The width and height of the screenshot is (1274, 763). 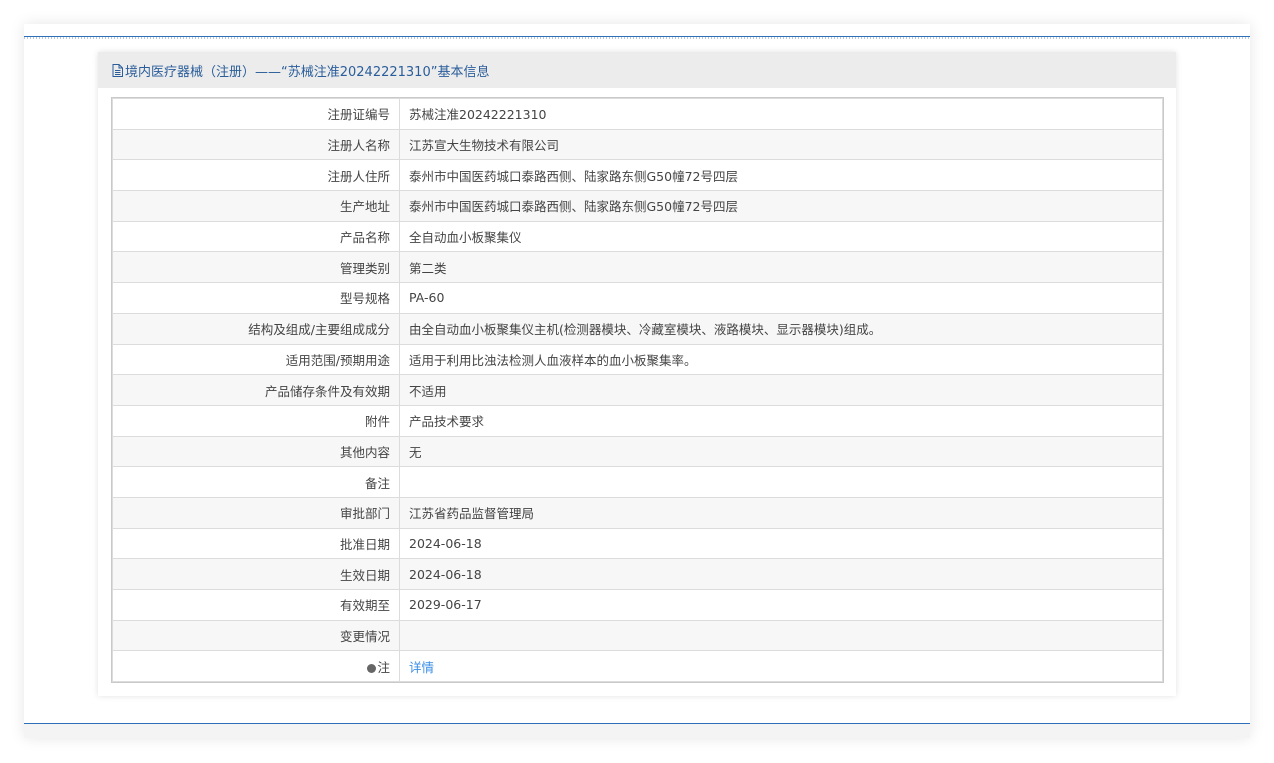 I want to click on table-row: 型号规格 PA-60, so click(x=637, y=298).